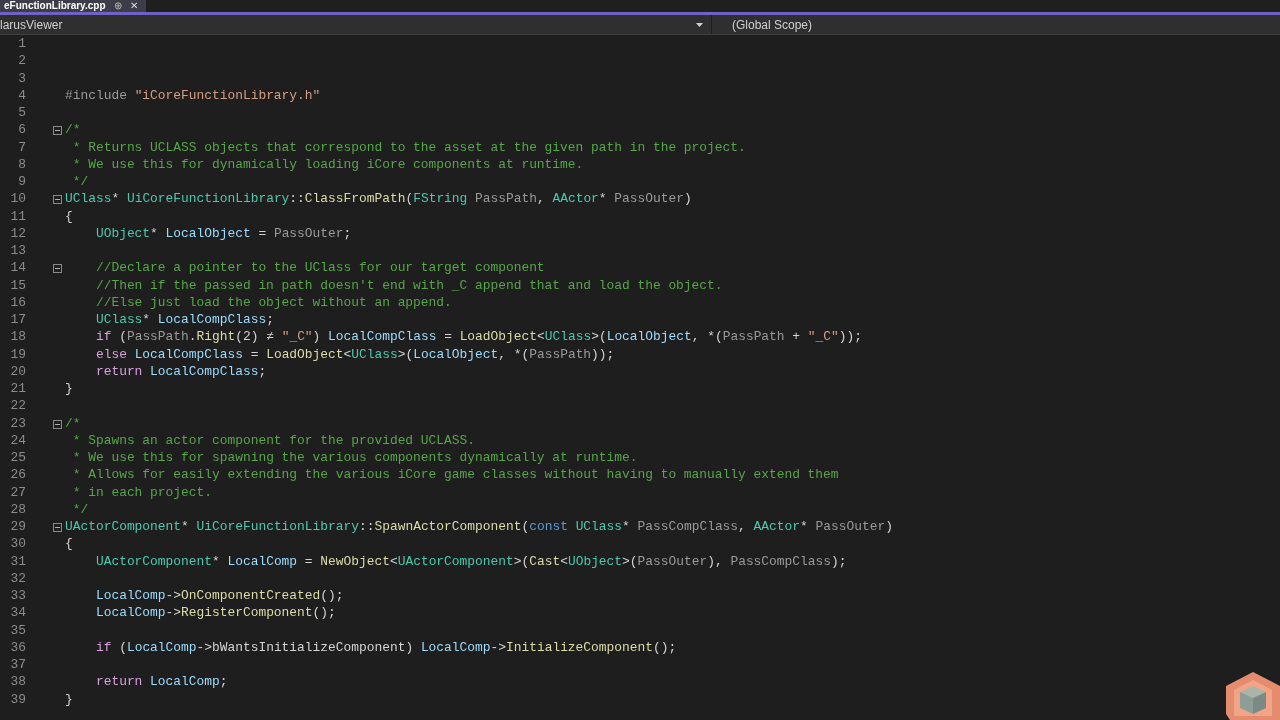 The width and height of the screenshot is (1280, 720). What do you see at coordinates (699, 24) in the screenshot?
I see `caret-icon` at bounding box center [699, 24].